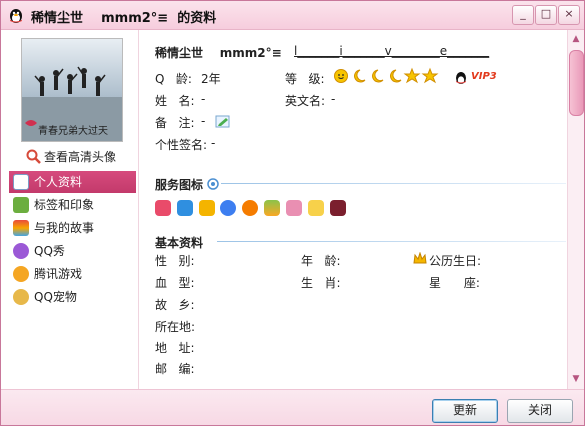 The height and width of the screenshot is (426, 585). Describe the element at coordinates (454, 283) in the screenshot. I see `star-sign-label: 星 座:` at that location.